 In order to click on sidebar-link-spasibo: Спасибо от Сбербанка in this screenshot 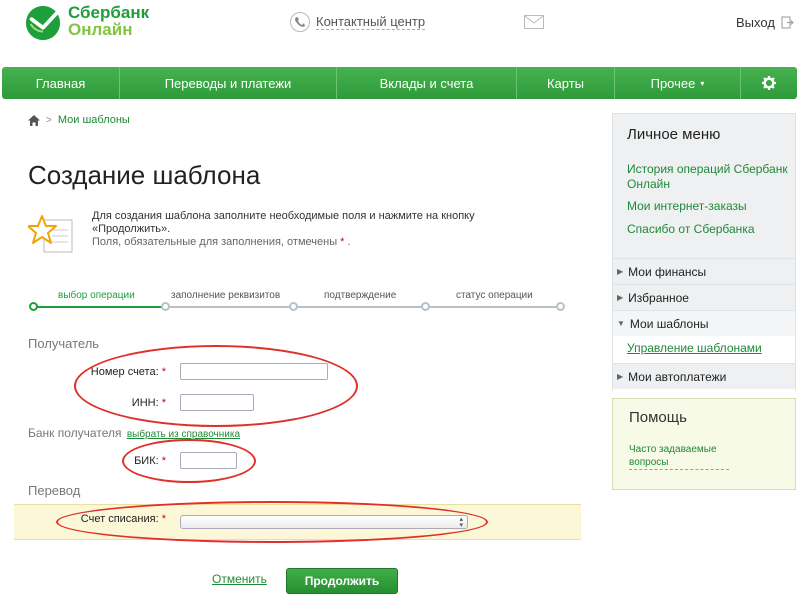, I will do `click(708, 229)`.